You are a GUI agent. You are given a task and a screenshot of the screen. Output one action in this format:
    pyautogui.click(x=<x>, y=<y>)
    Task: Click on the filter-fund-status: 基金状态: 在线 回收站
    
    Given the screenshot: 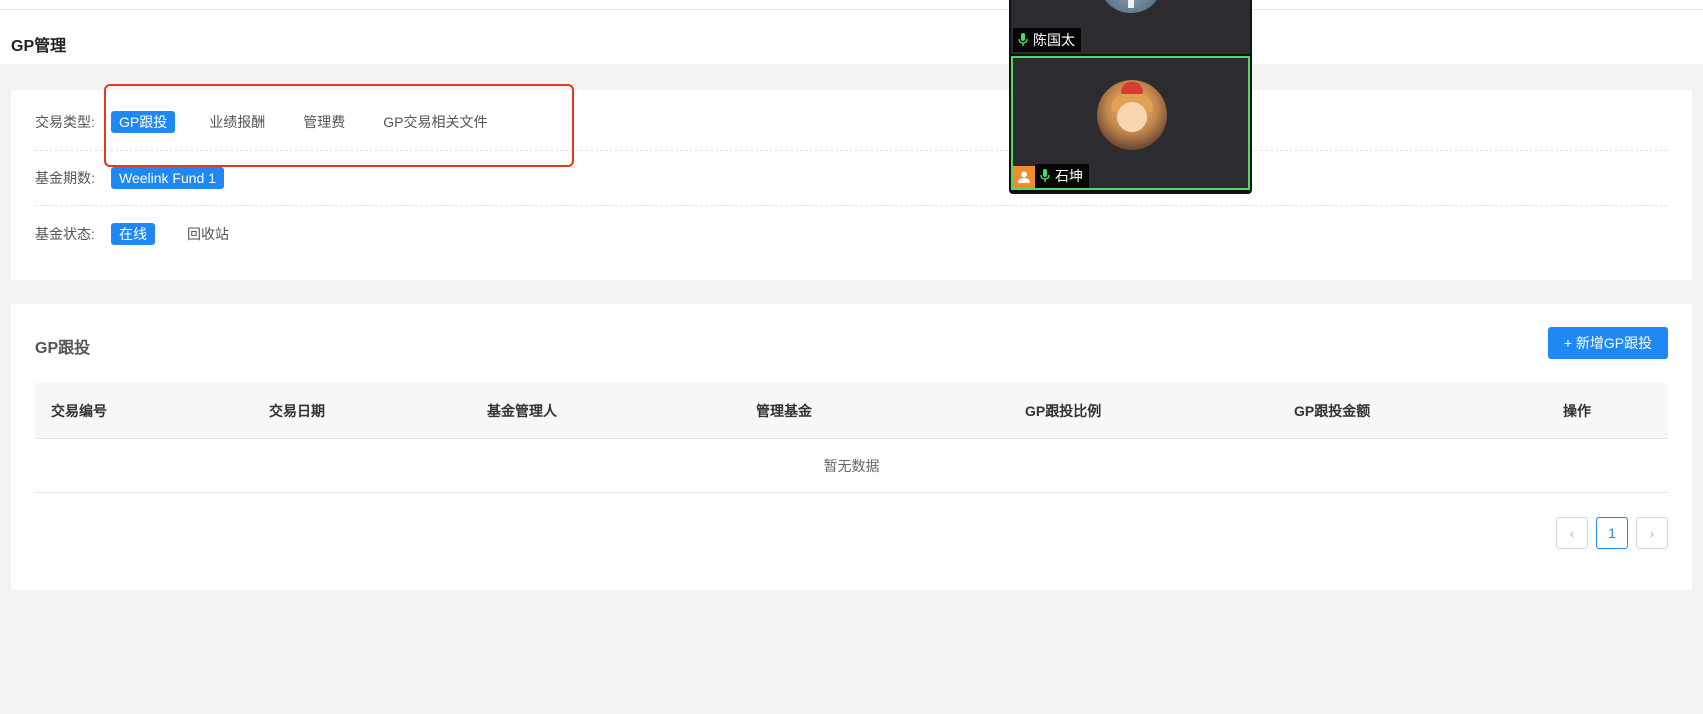 What is the action you would take?
    pyautogui.click(x=851, y=233)
    